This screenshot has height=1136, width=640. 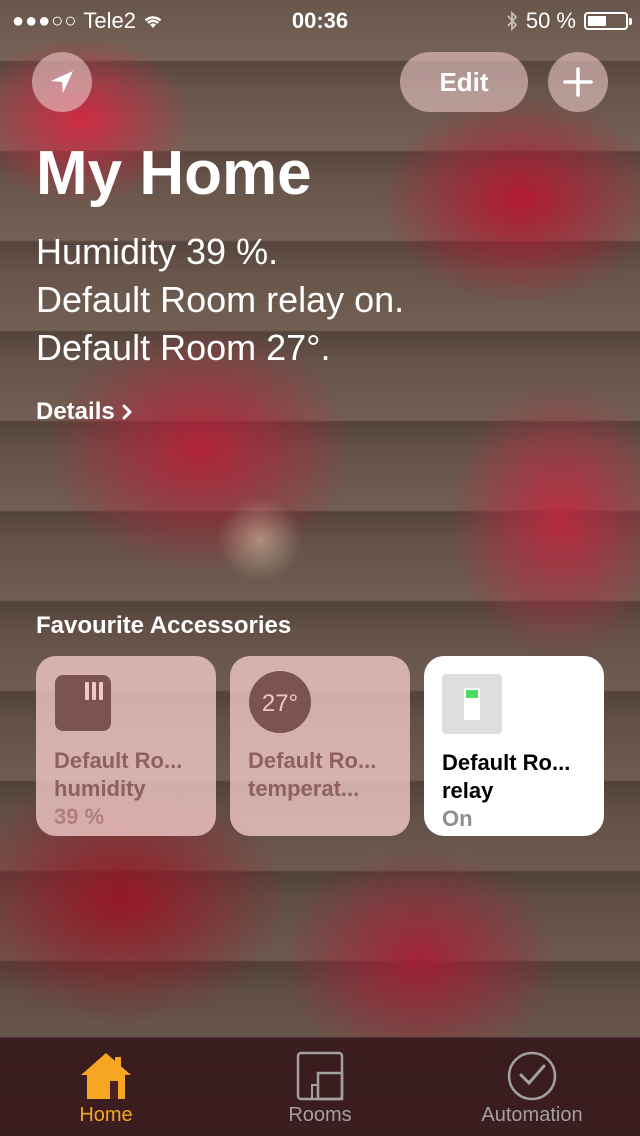 What do you see at coordinates (75, 411) in the screenshot?
I see `details-label: Details` at bounding box center [75, 411].